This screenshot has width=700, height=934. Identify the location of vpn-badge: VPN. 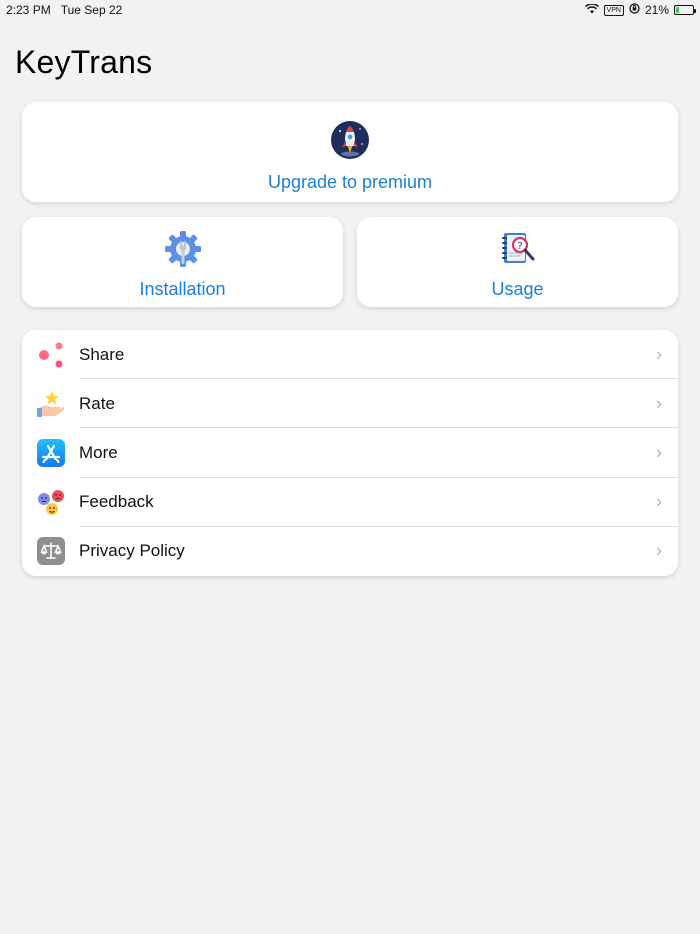
(613, 10).